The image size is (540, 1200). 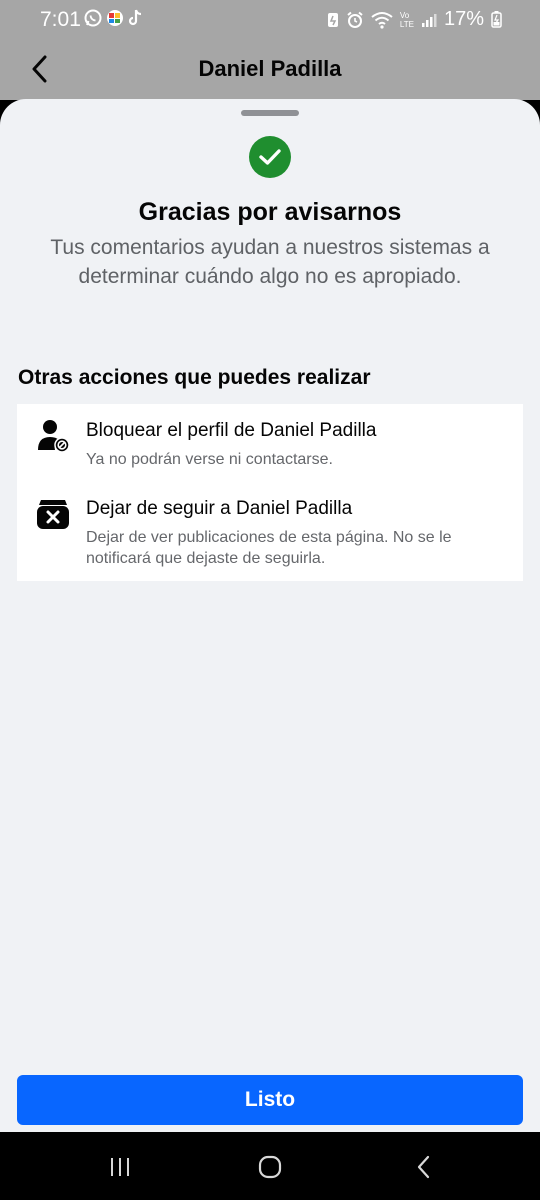 I want to click on data-saver-icon, so click(x=332, y=19).